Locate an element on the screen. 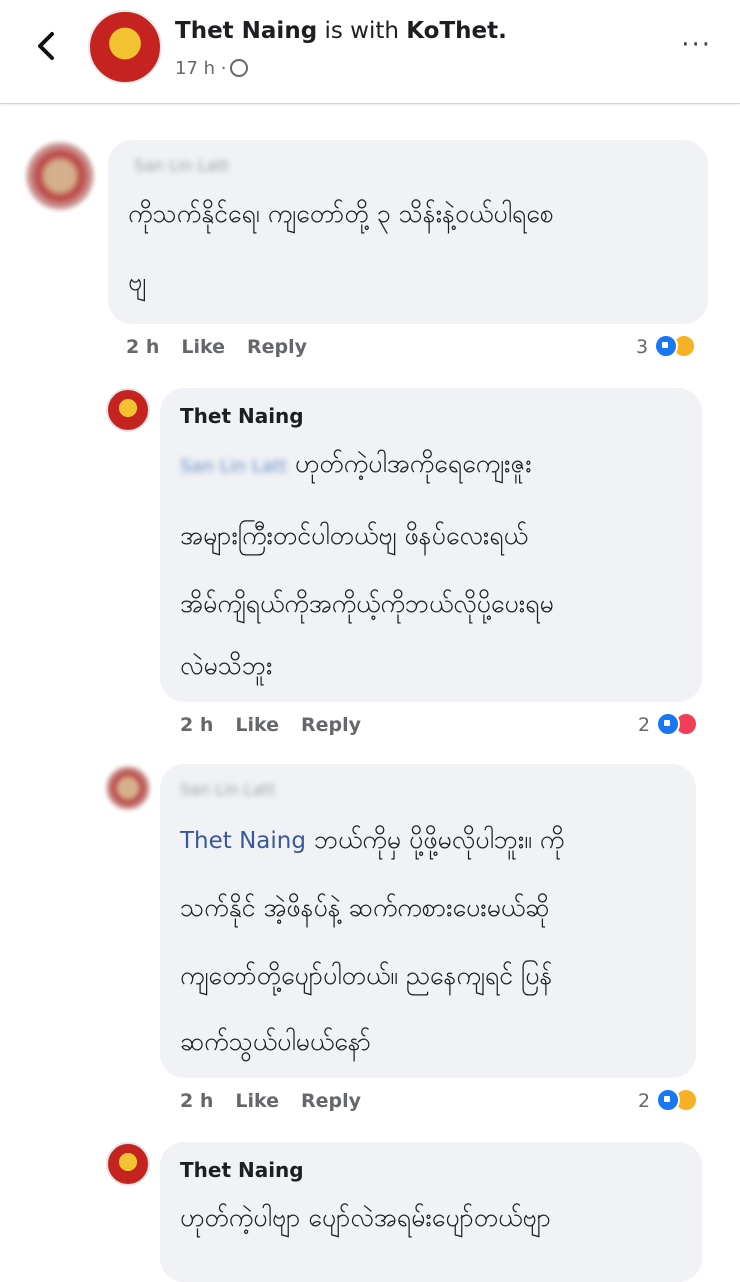 This screenshot has width=740, height=1282. comment-text: San Lin Latt ဟုတ်ကဲ့ပါအကိုရေကျေးဇူး is located at coordinates (356, 463).